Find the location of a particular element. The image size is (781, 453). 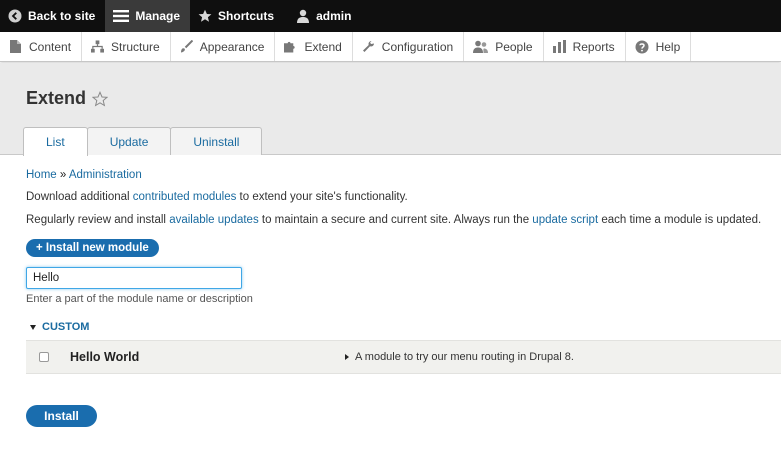

puzzle-icon is located at coordinates (290, 46).